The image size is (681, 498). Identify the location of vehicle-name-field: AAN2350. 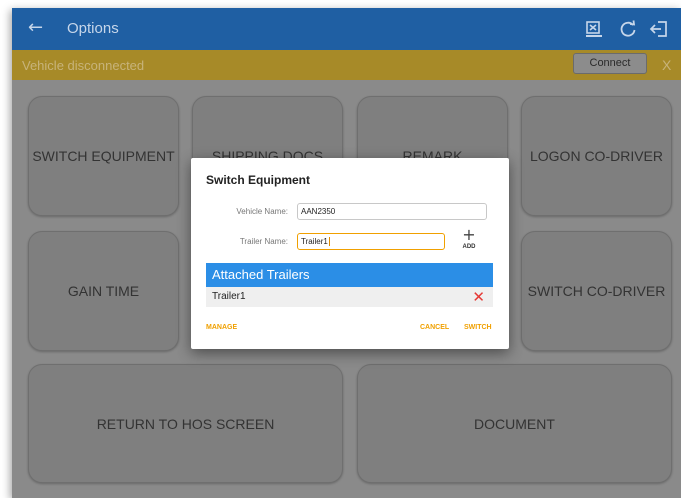
(392, 211).